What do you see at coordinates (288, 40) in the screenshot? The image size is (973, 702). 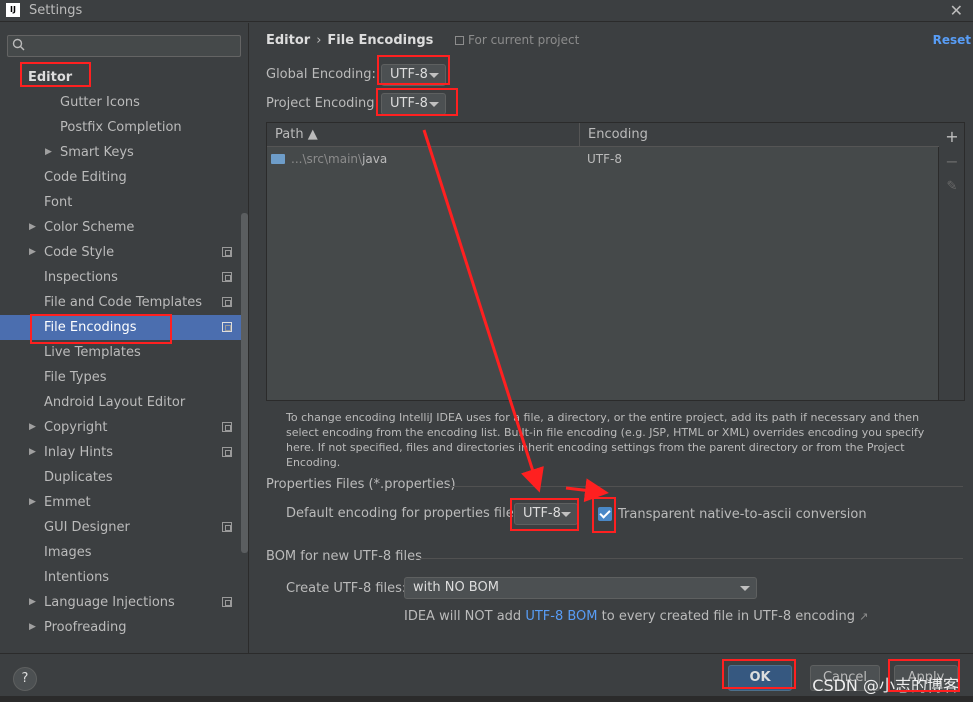 I see `breadcrumb-parent: Editor` at bounding box center [288, 40].